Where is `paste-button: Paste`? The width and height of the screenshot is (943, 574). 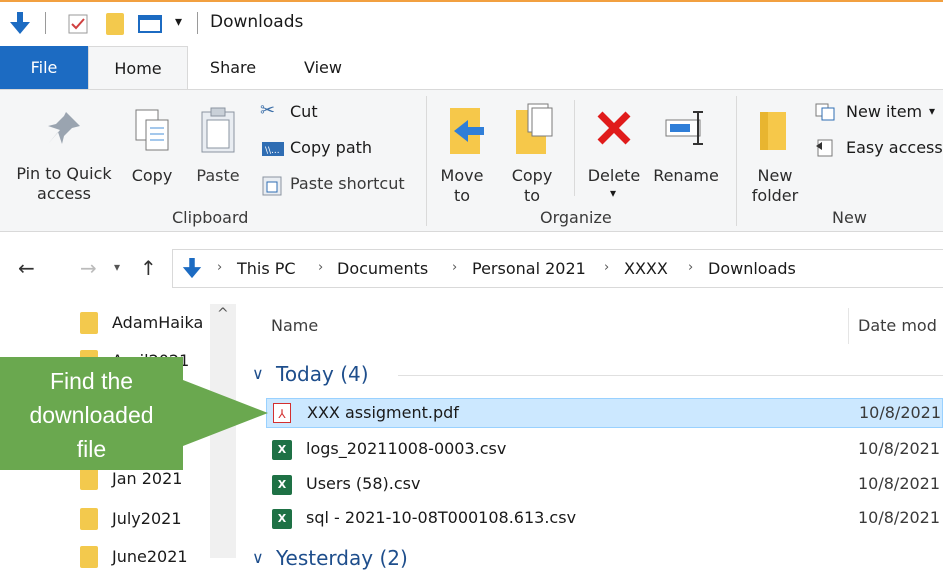 paste-button: Paste is located at coordinates (218, 152).